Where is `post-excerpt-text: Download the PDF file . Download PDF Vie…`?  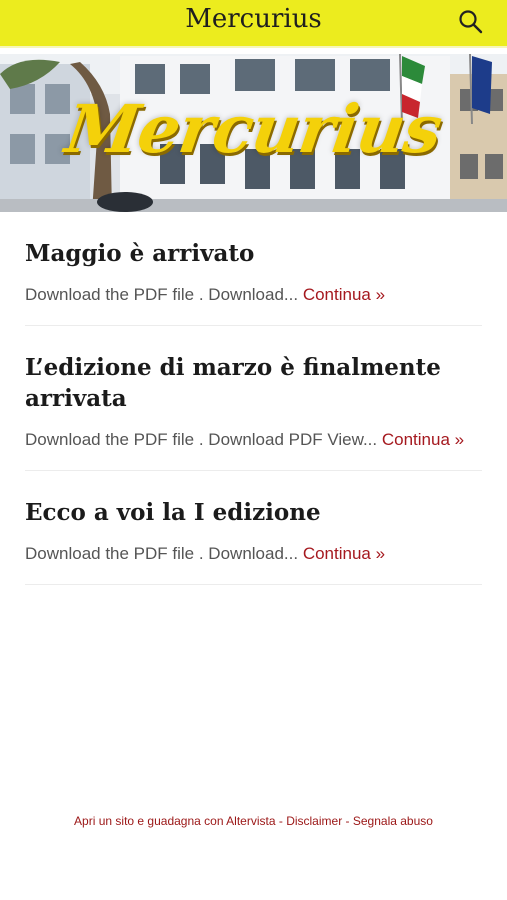 post-excerpt-text: Download the PDF file . Download PDF Vie… is located at coordinates (201, 439).